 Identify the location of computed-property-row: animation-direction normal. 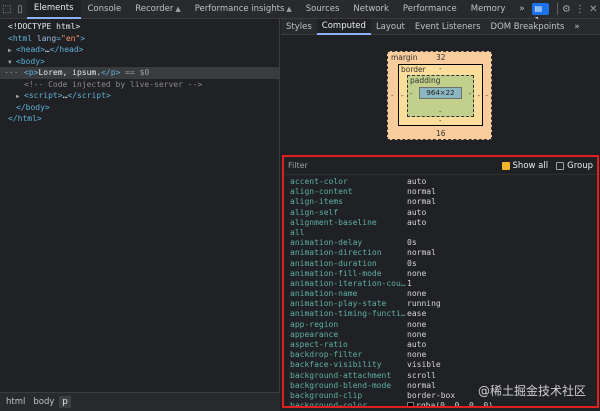
(440, 253).